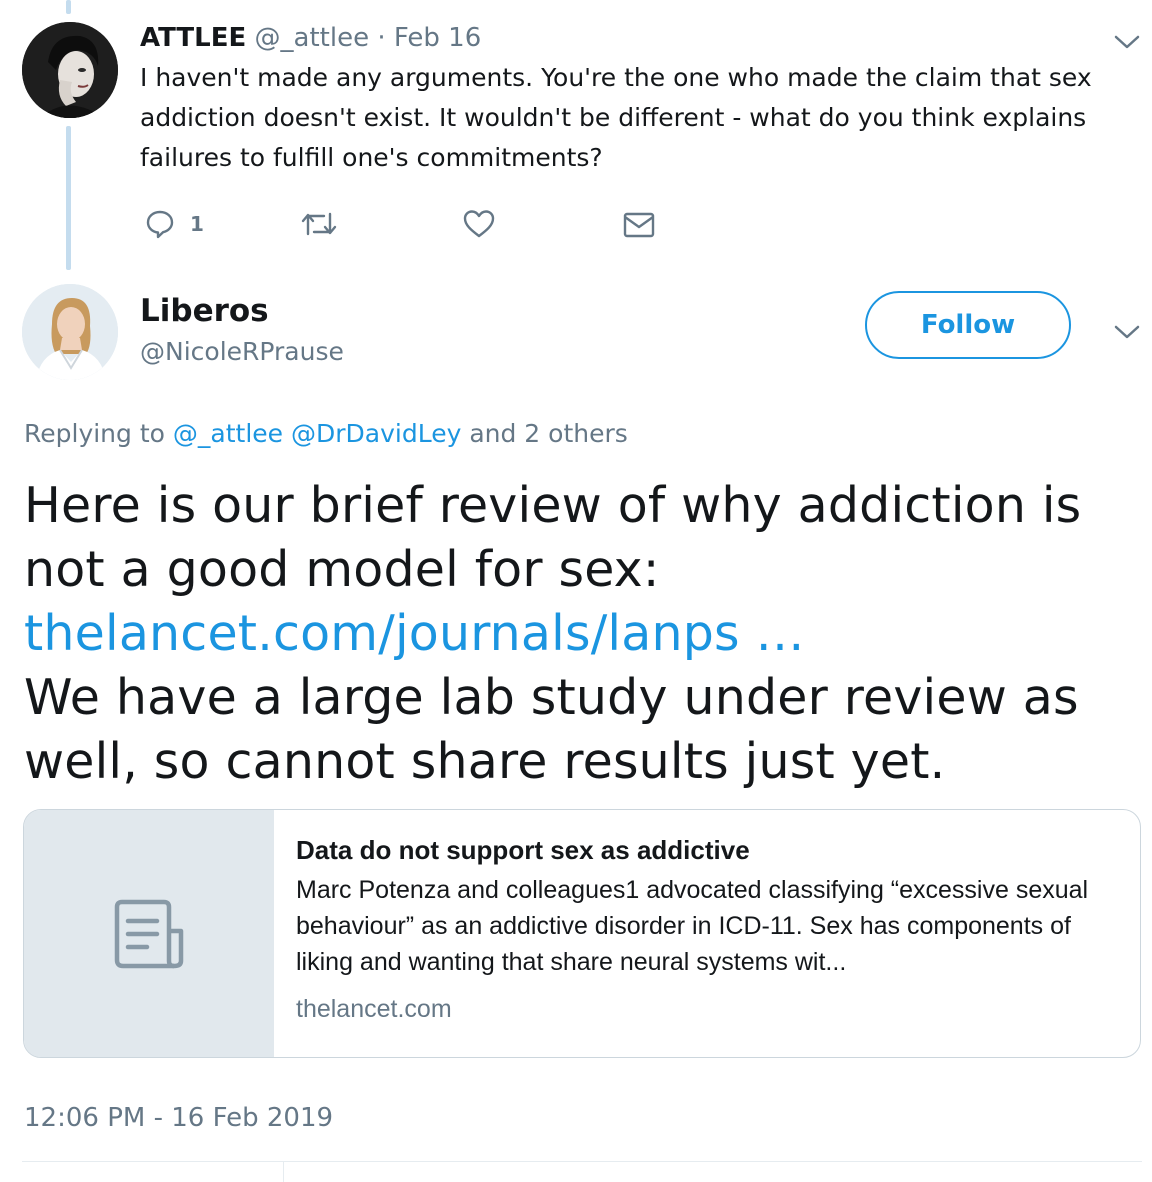 The image size is (1152, 1182). What do you see at coordinates (178, 1118) in the screenshot?
I see `tweet-timestamp: 12:06 PM - 16 Feb 2019` at bounding box center [178, 1118].